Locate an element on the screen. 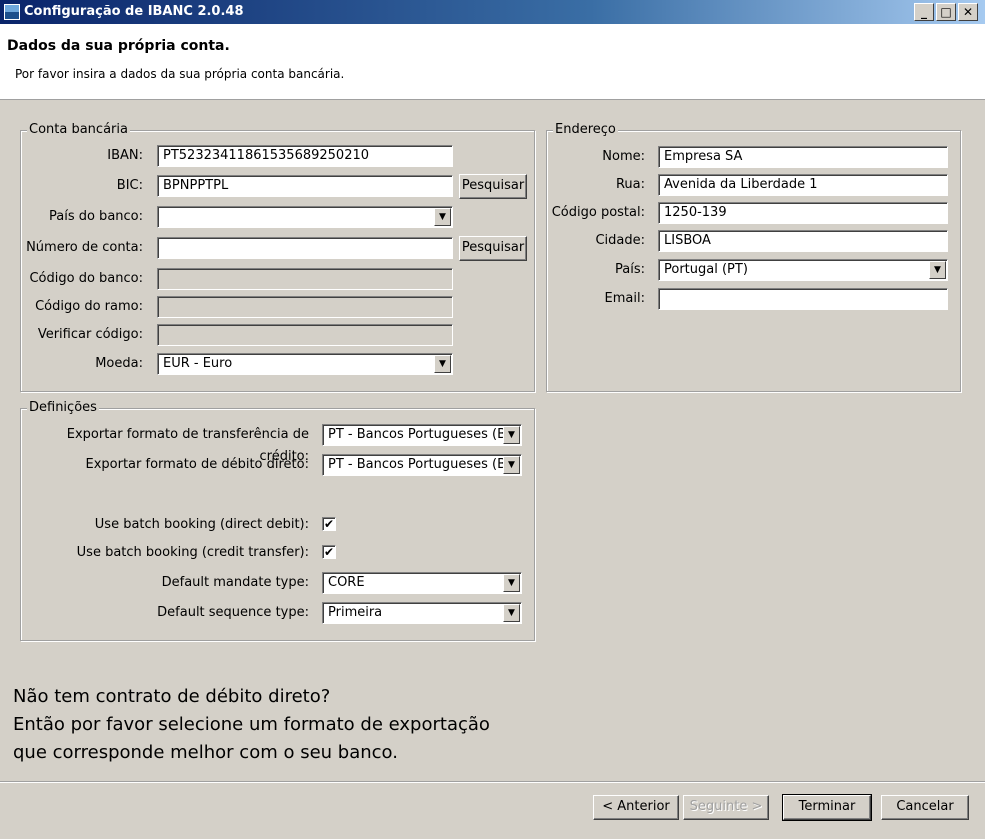 The image size is (985, 839). account-number-label: Número de conta: is located at coordinates (84, 247).